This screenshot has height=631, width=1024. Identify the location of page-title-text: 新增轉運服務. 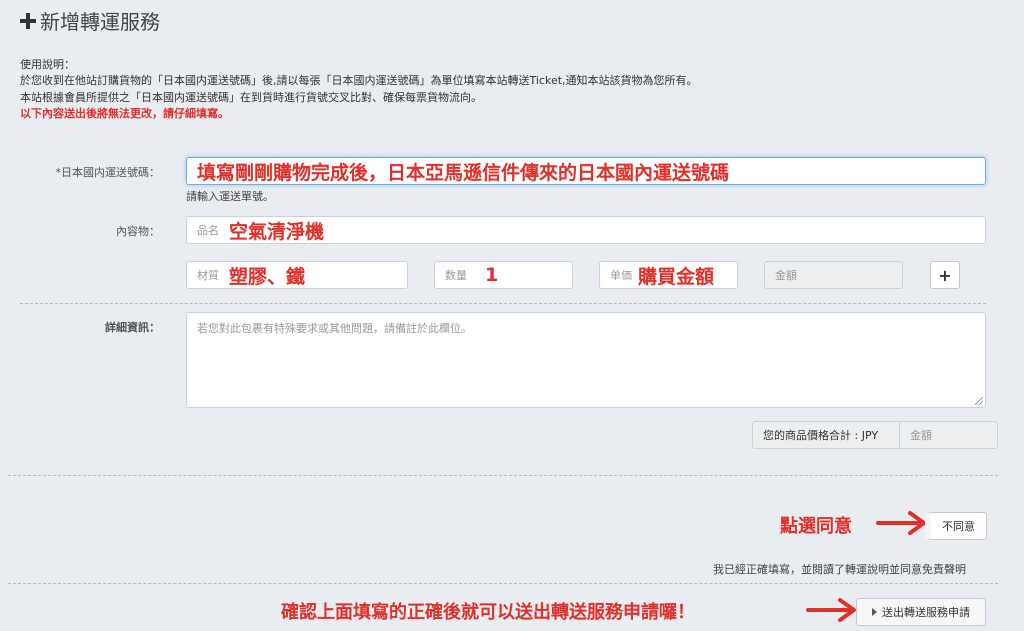
(100, 22).